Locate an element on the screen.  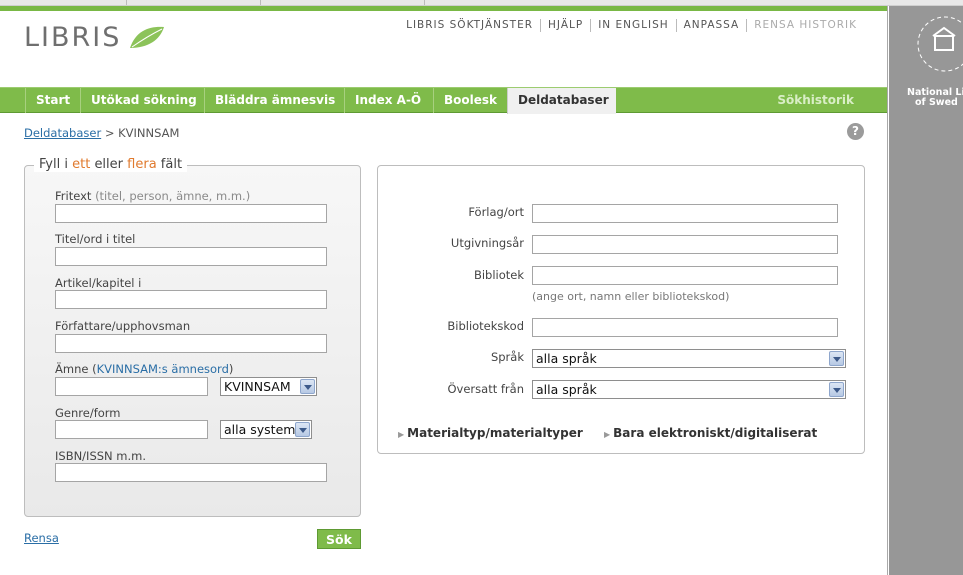
sprak-label: Språk is located at coordinates (507, 357).